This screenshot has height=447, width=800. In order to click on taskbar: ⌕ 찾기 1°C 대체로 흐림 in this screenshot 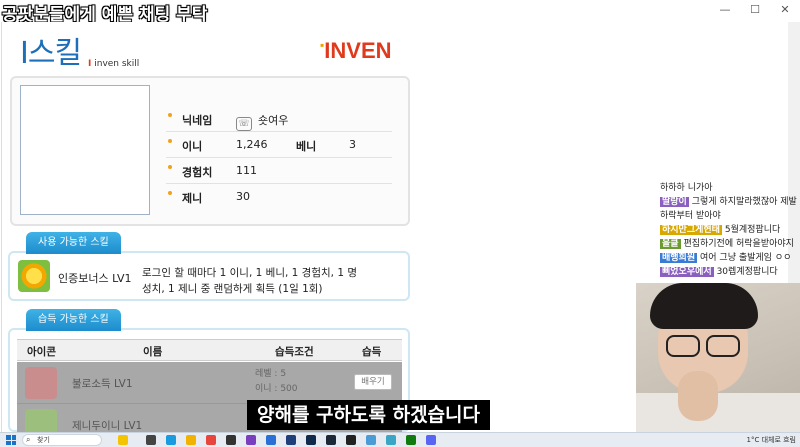, I will do `click(400, 439)`.